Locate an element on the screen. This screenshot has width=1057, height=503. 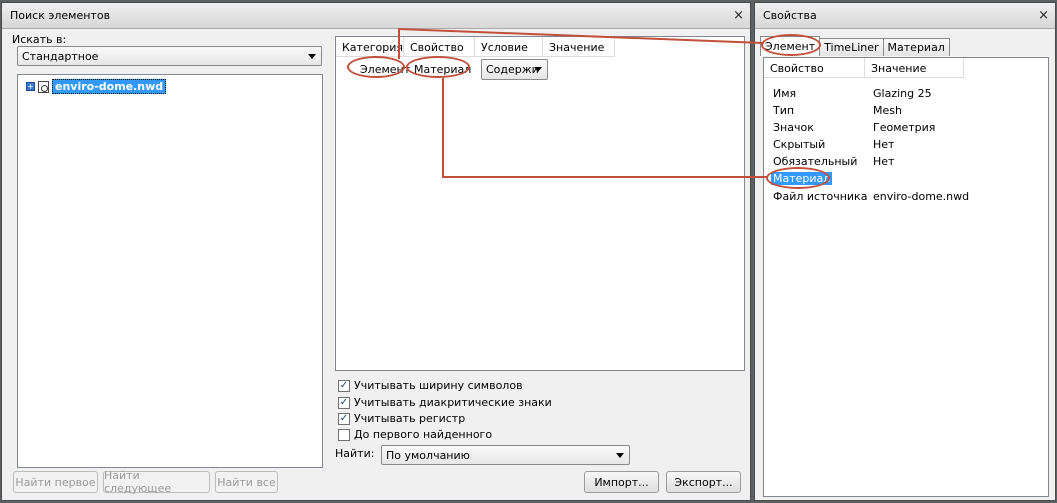
property-row: Скрытый Нет is located at coordinates (833, 144).